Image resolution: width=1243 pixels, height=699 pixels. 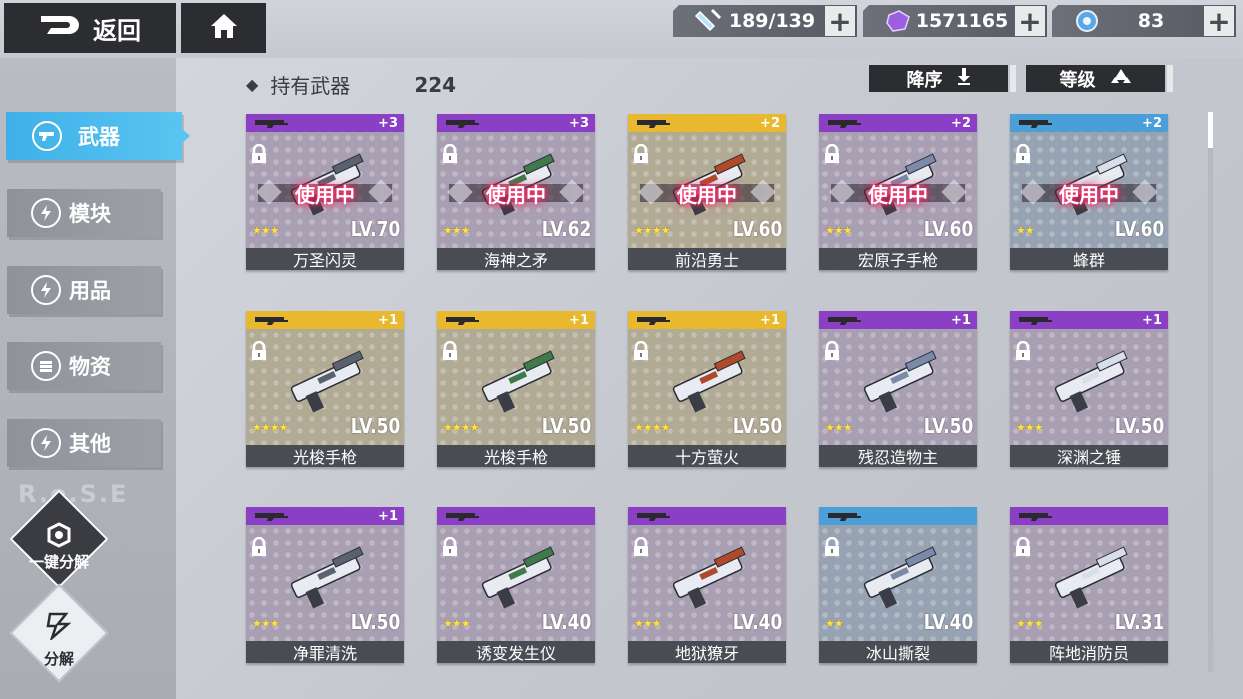 I want to click on blue-orb-icon, so click(x=1087, y=21).